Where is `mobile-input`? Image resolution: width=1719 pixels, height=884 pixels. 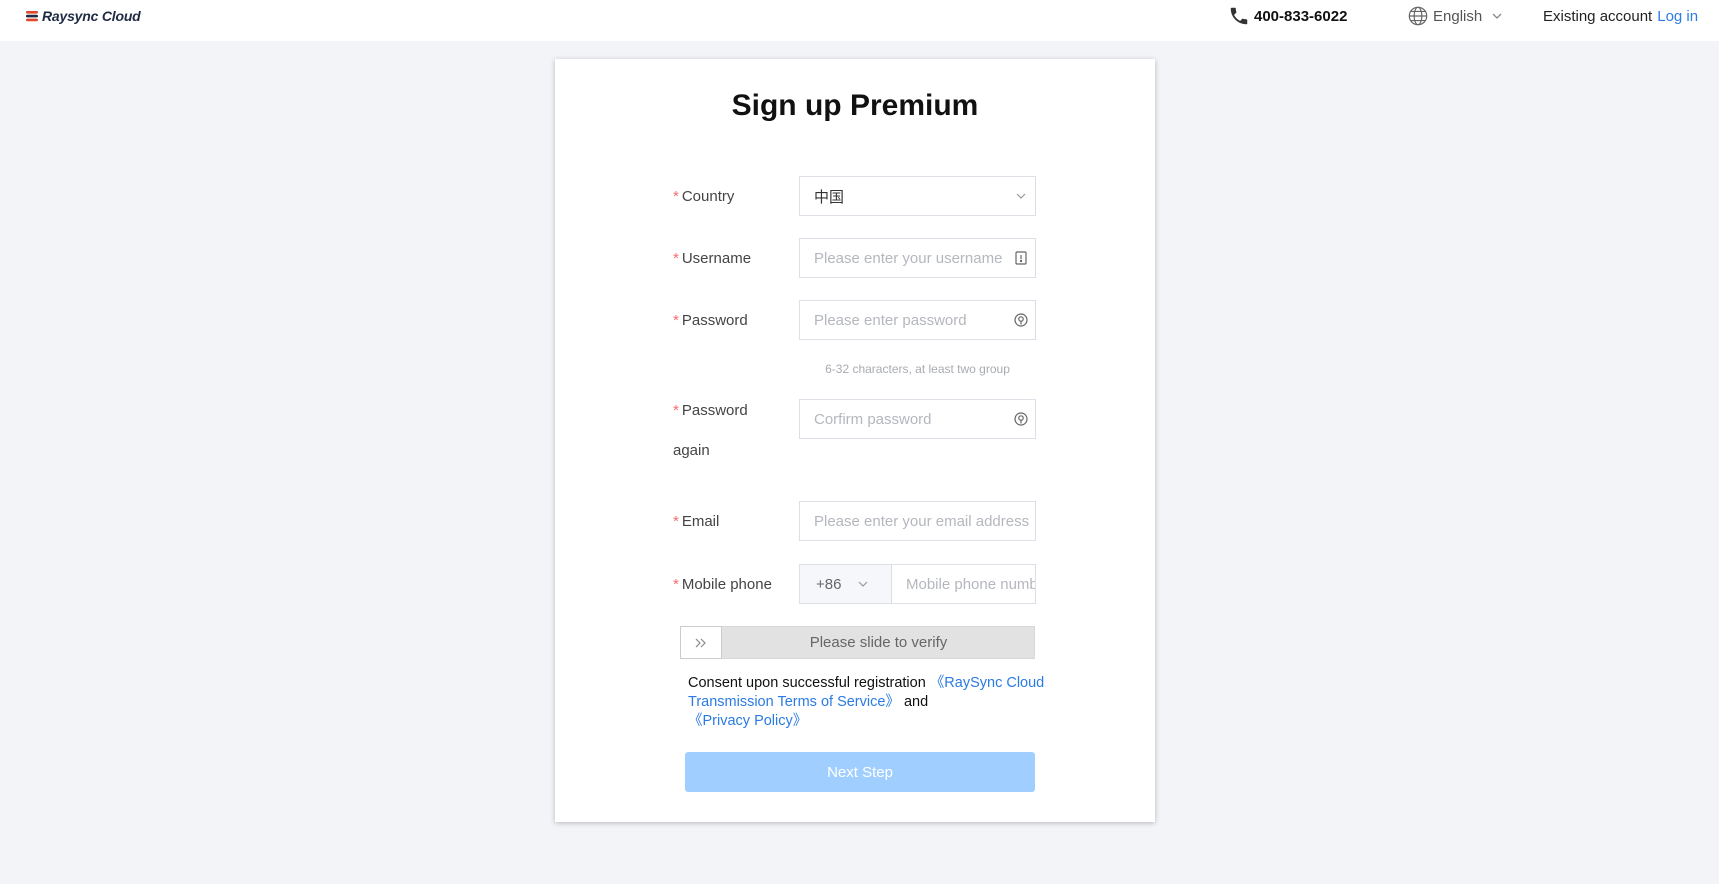 mobile-input is located at coordinates (963, 584).